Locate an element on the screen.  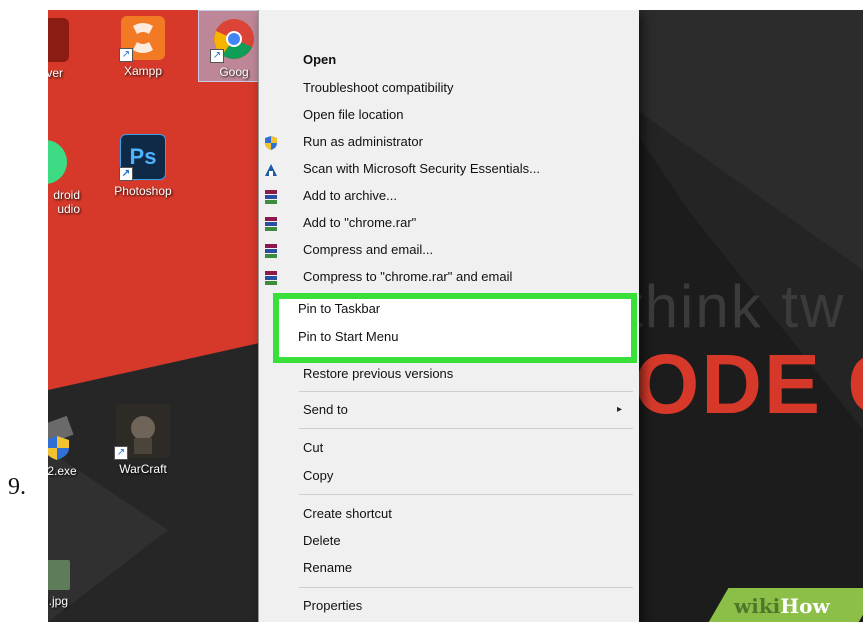
desktop-icon-label: Xampp is located at coordinates (143, 71).